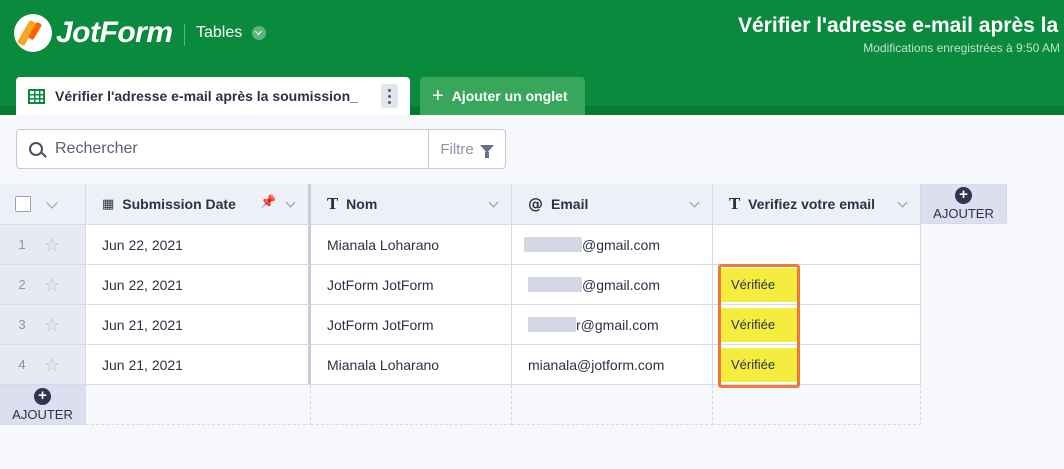 Image resolution: width=1064 pixels, height=469 pixels. I want to click on row-header: 4 ☆, so click(43, 365).